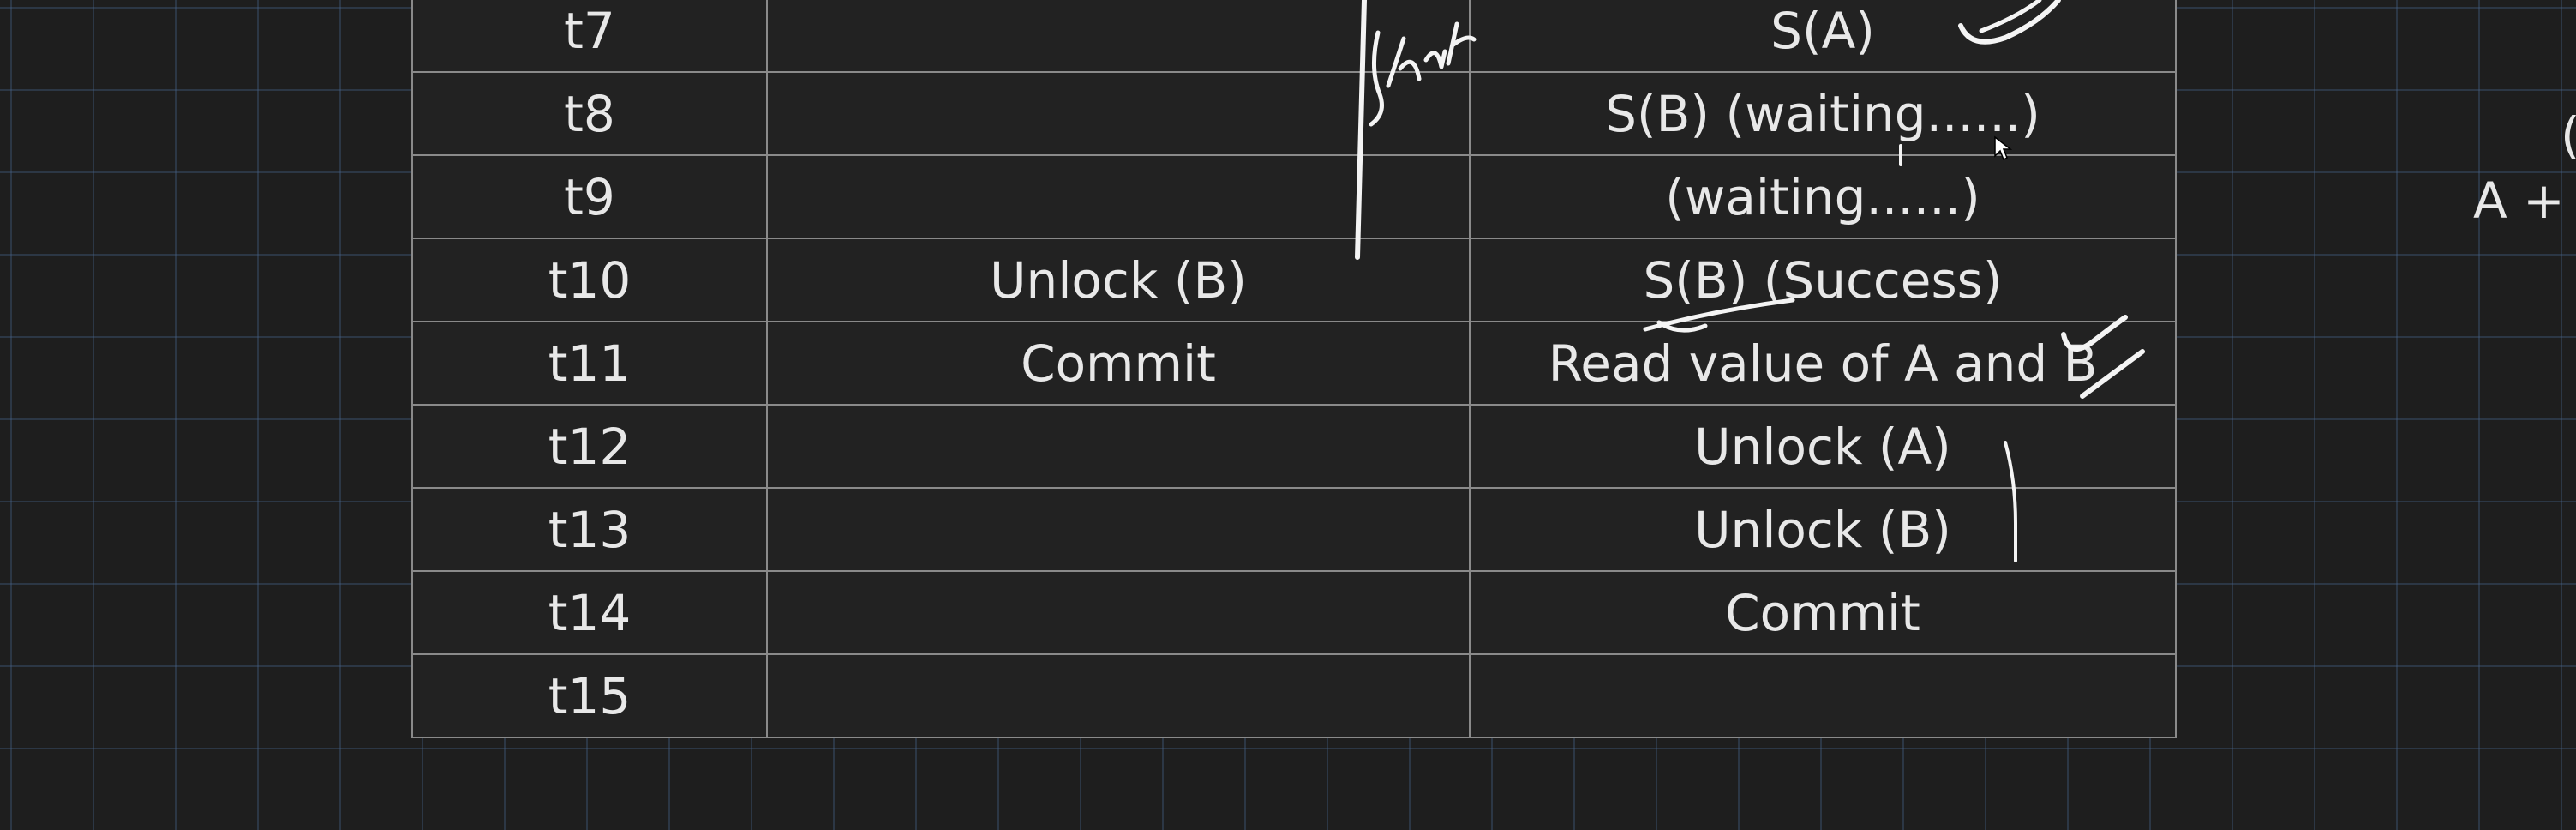 This screenshot has height=830, width=2576. I want to click on t2-cell: S(A), so click(1823, 36).